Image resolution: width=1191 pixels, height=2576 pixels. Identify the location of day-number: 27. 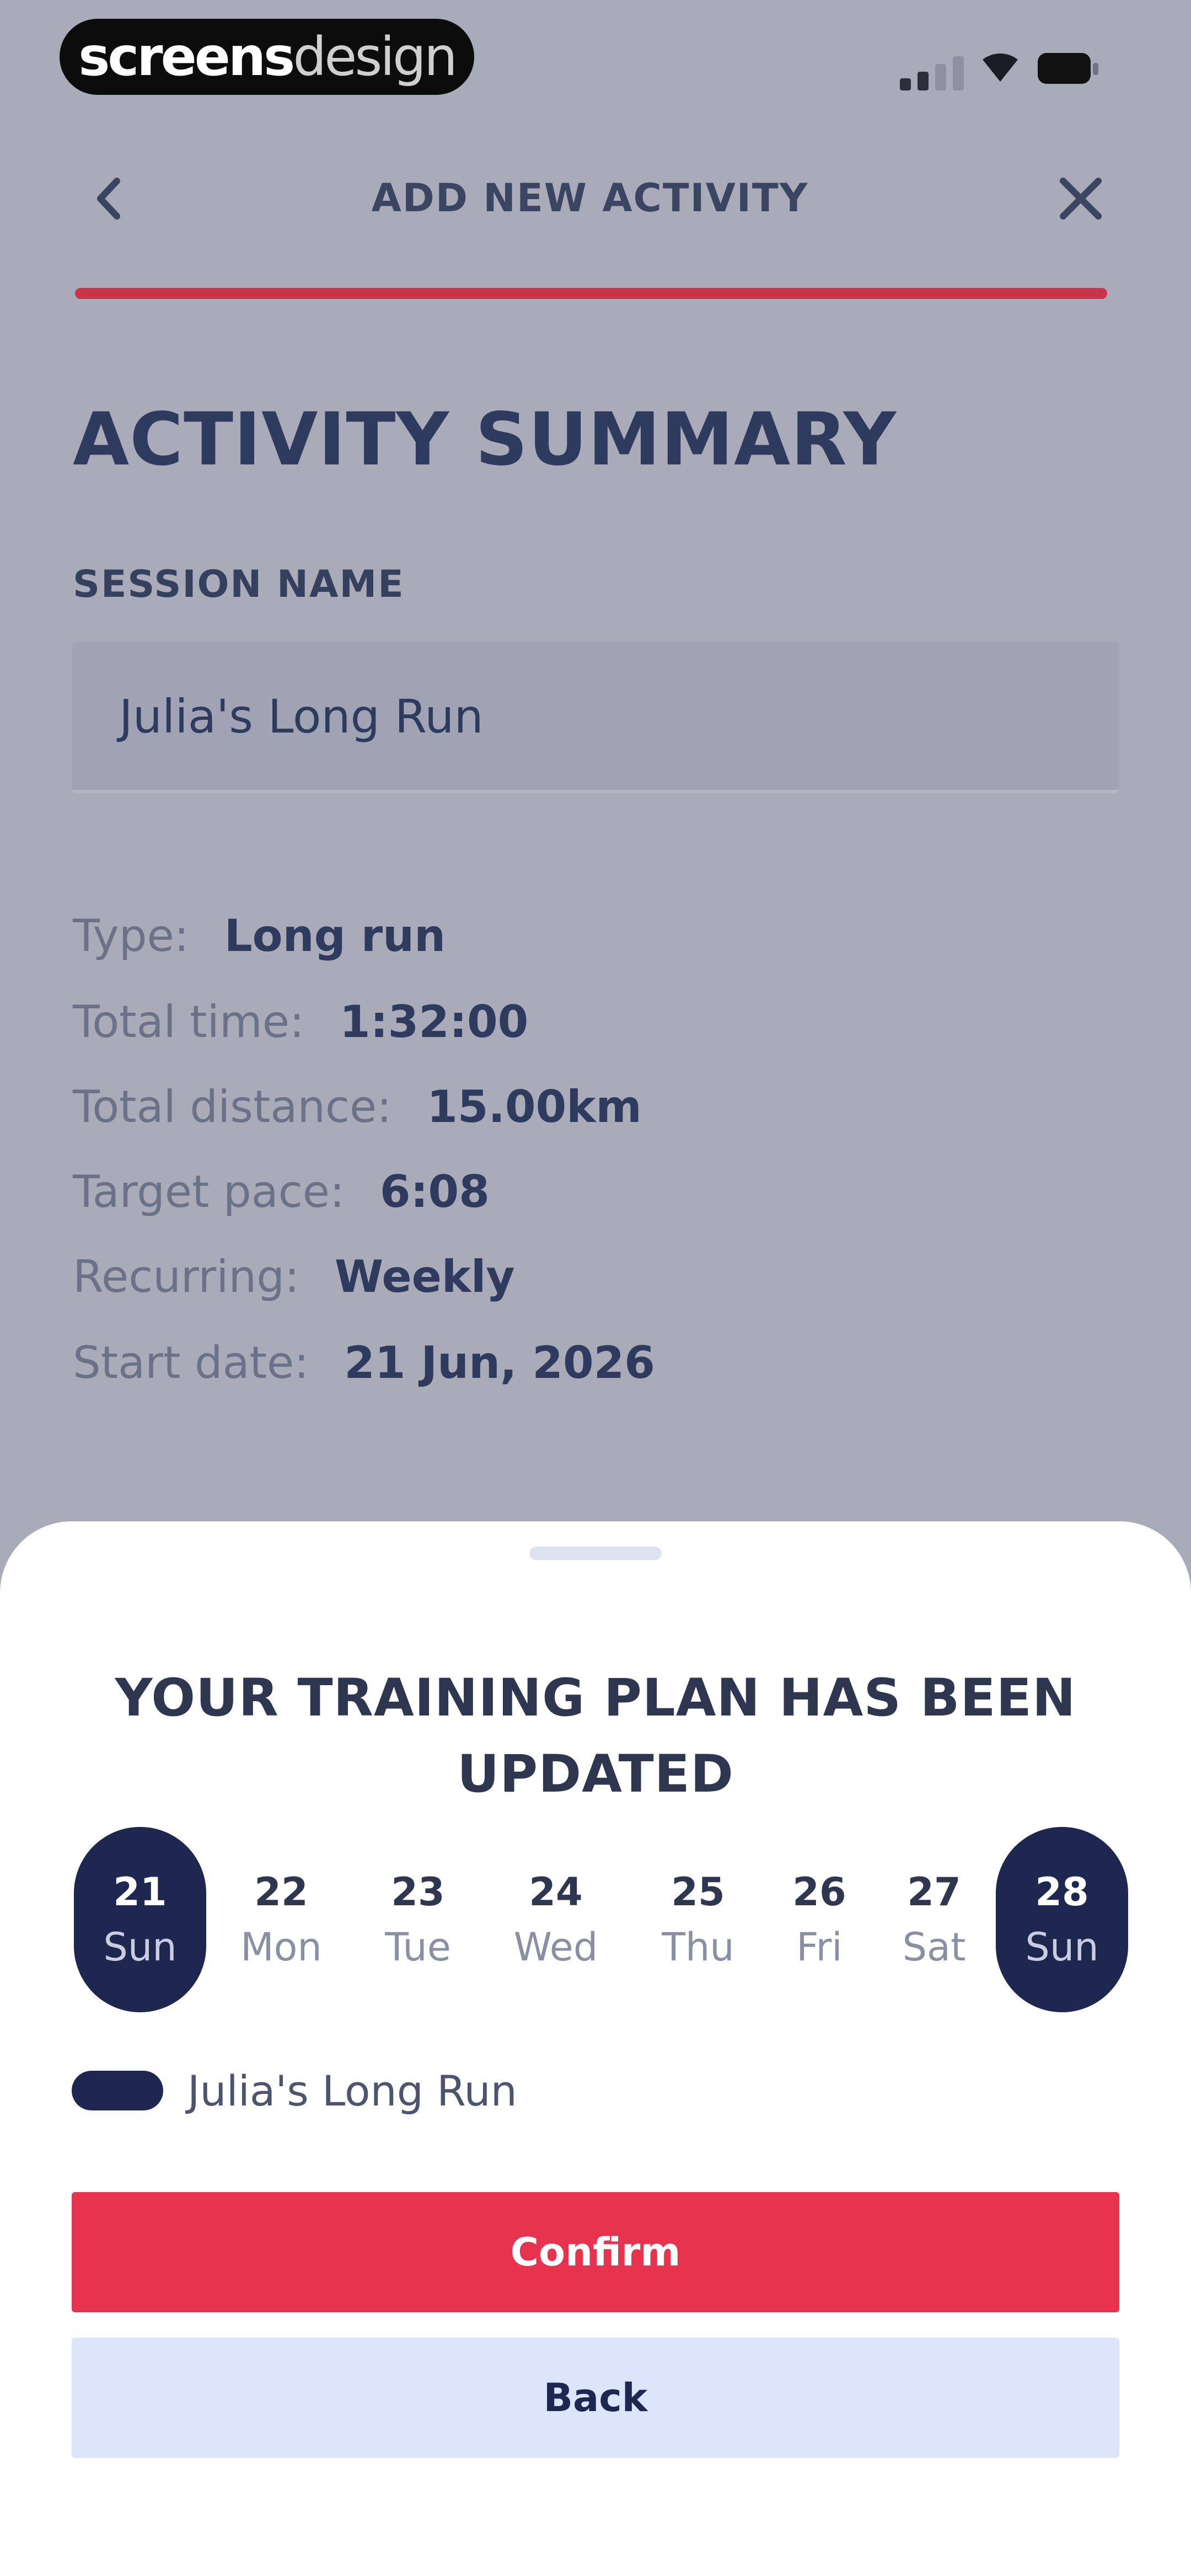
(934, 1892).